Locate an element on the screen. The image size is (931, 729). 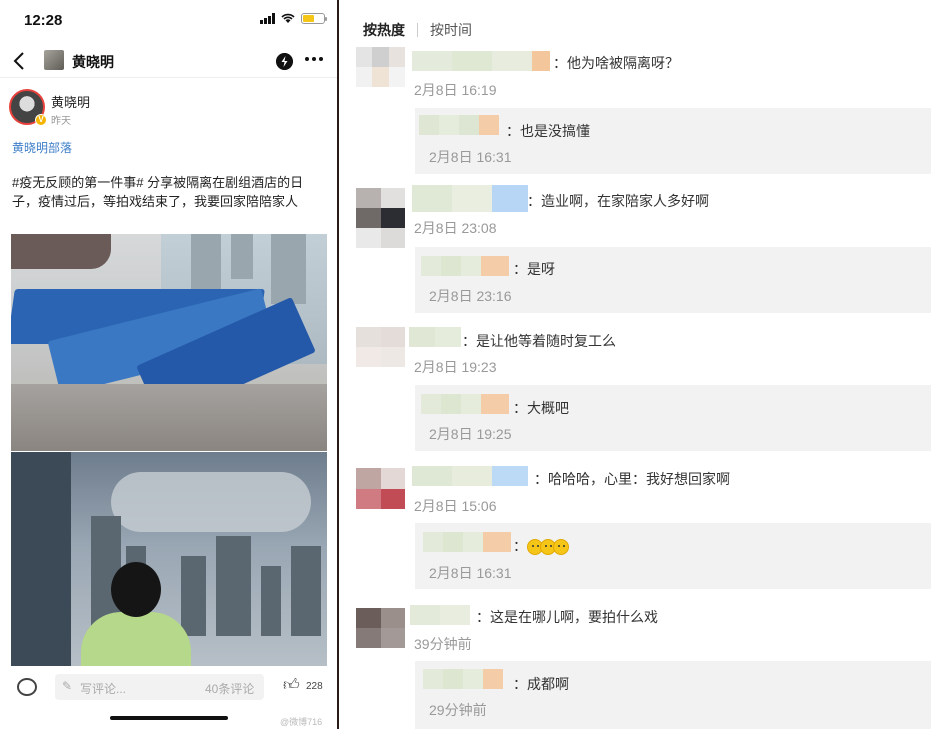
bottom-action-bar: ✎ 写评论... 40条评论 👍︎ 228 is located at coordinates (168, 688).